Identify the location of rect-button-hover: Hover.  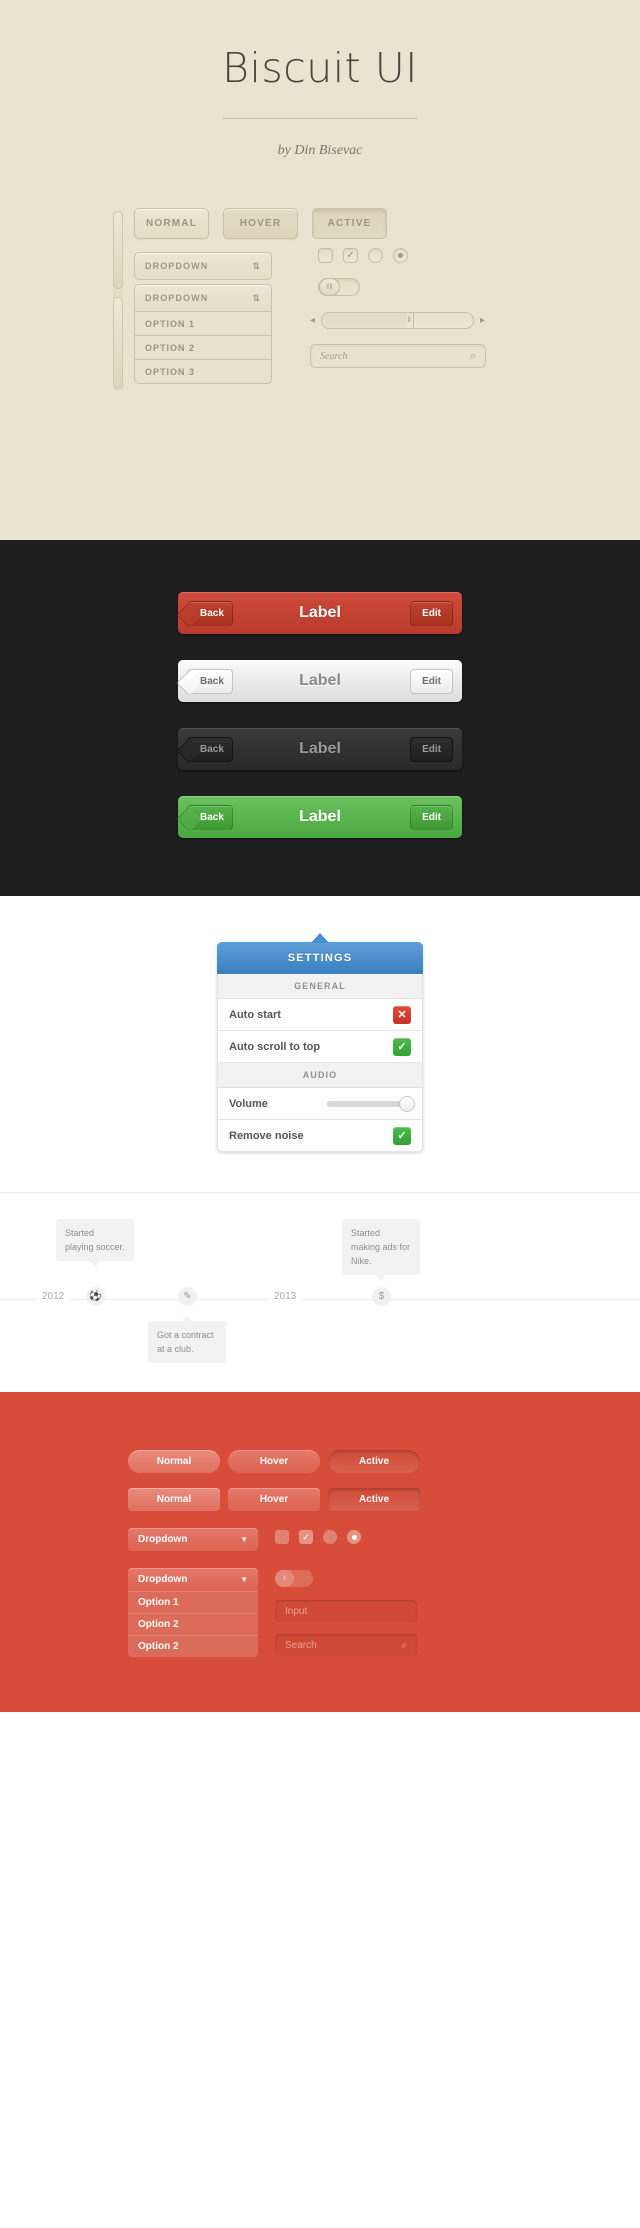
(274, 1499).